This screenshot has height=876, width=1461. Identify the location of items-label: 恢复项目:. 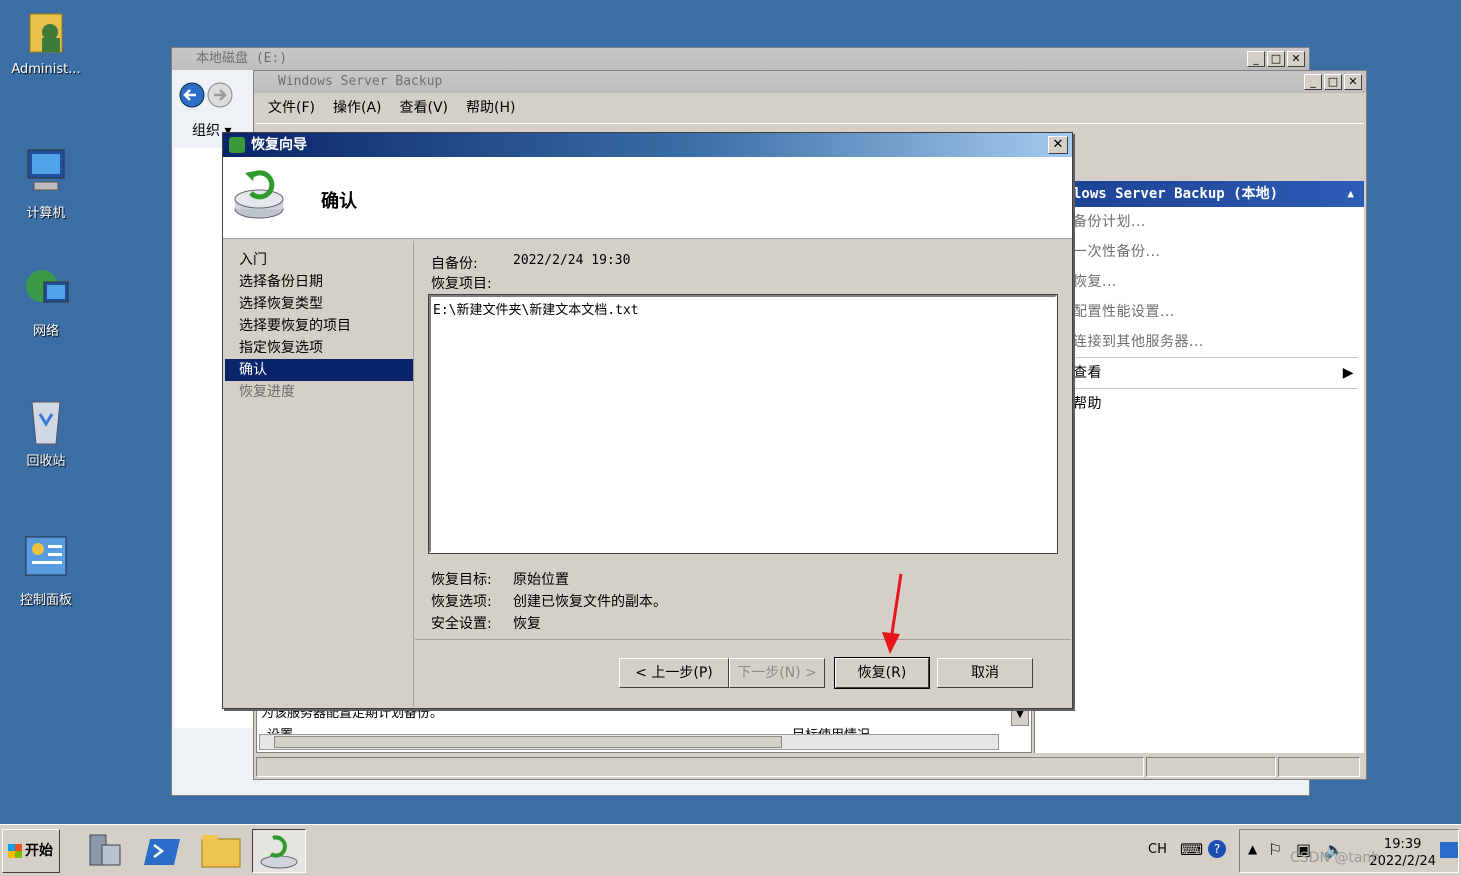
(461, 284).